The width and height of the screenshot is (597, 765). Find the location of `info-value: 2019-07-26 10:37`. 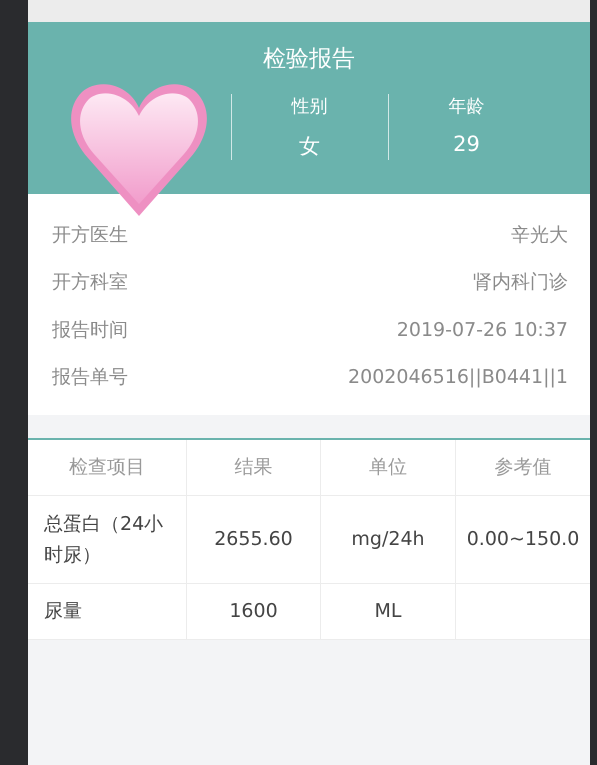

info-value: 2019-07-26 10:37 is located at coordinates (482, 329).